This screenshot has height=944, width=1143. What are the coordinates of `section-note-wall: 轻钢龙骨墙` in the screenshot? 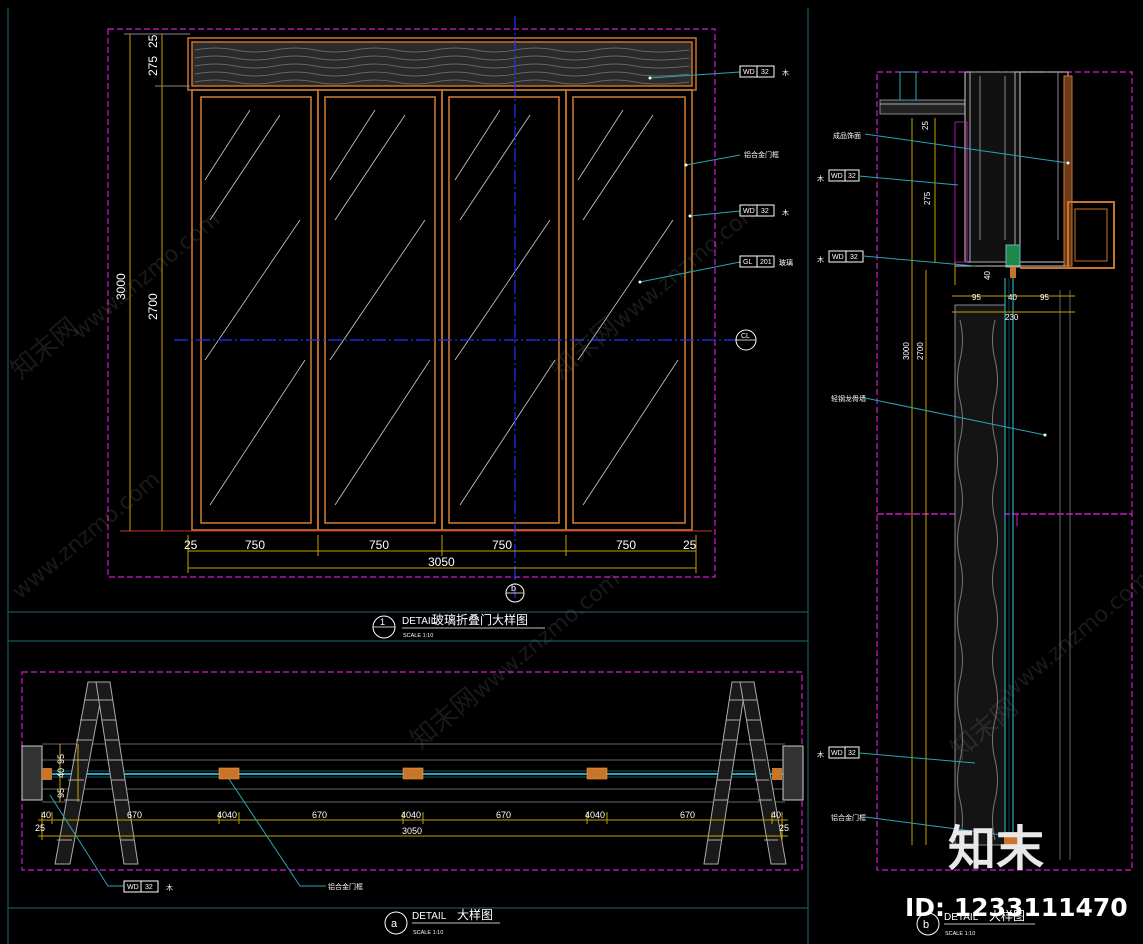 It's located at (939, 415).